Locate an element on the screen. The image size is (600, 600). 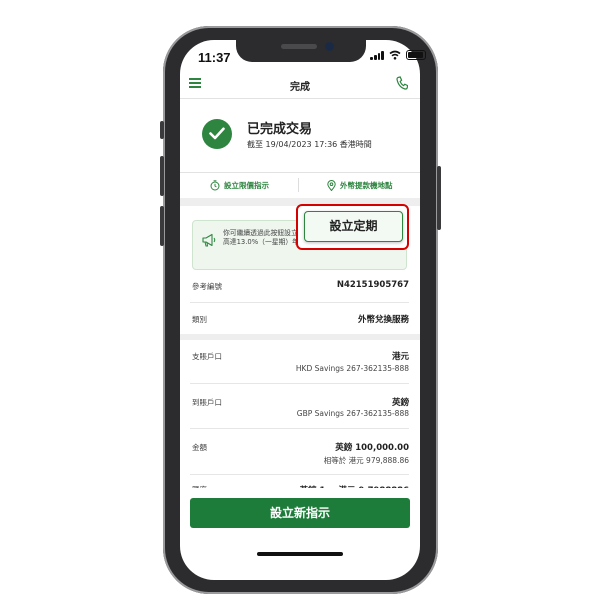
status-icons is located at coordinates (398, 55).